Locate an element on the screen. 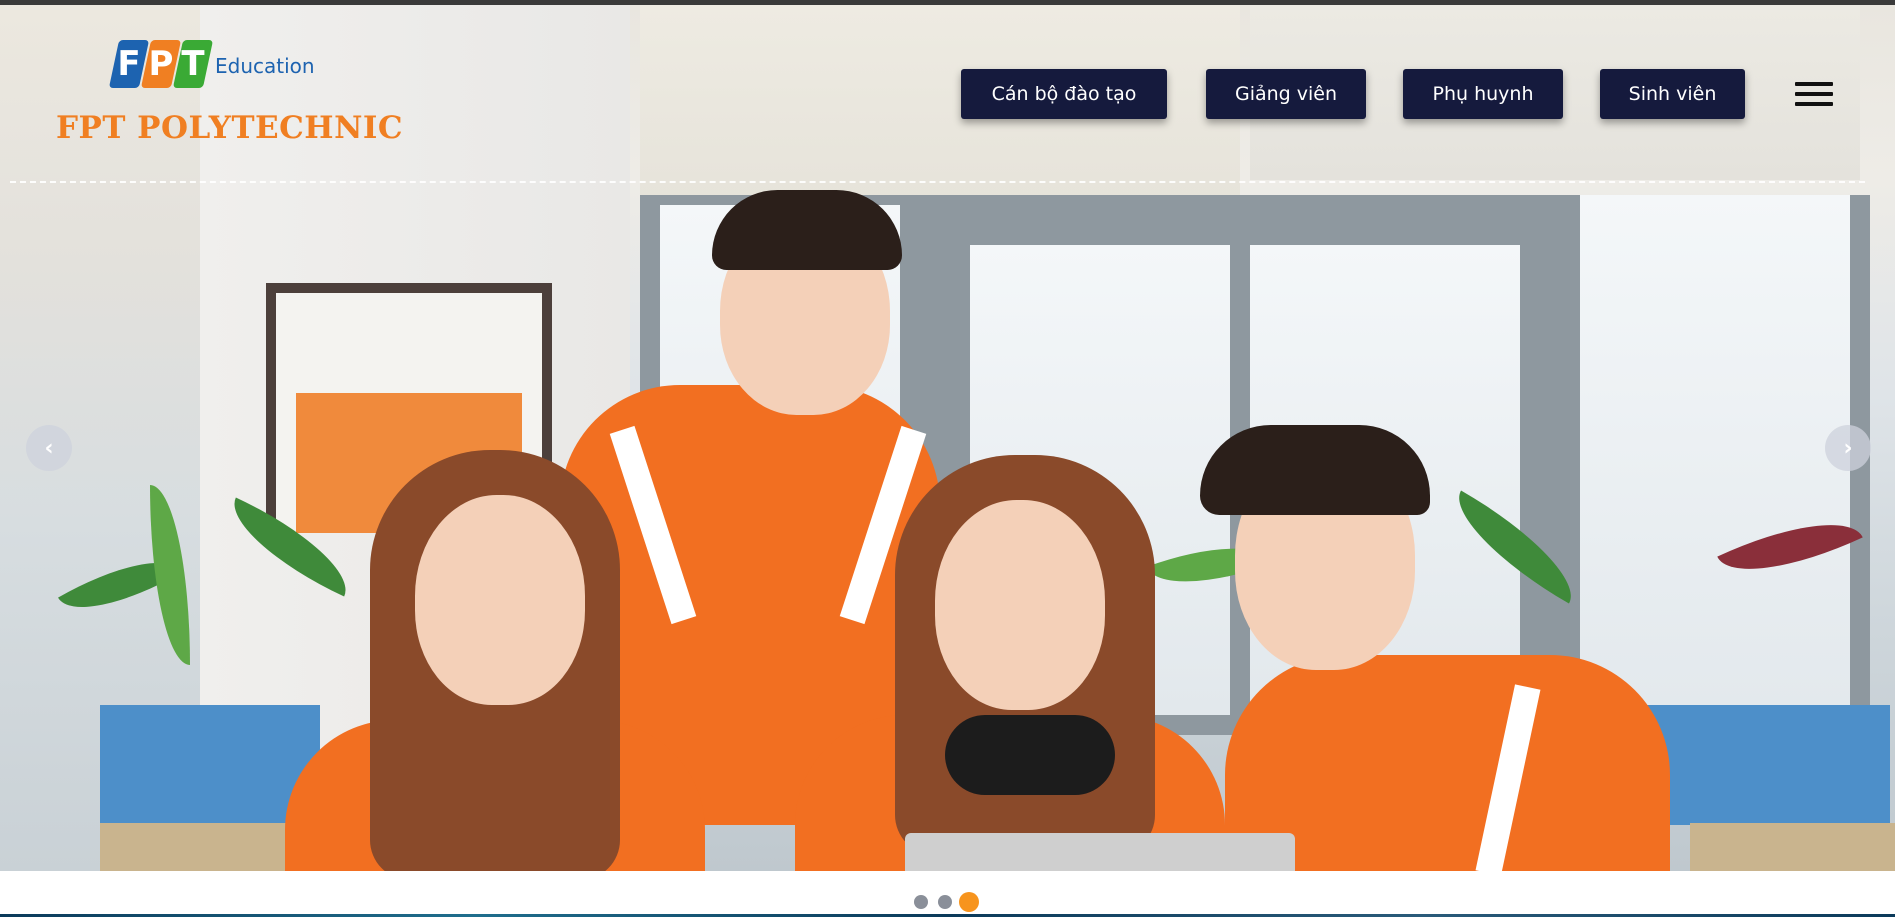 This screenshot has height=917, width=1895. chevron-right-icon: › is located at coordinates (1848, 448).